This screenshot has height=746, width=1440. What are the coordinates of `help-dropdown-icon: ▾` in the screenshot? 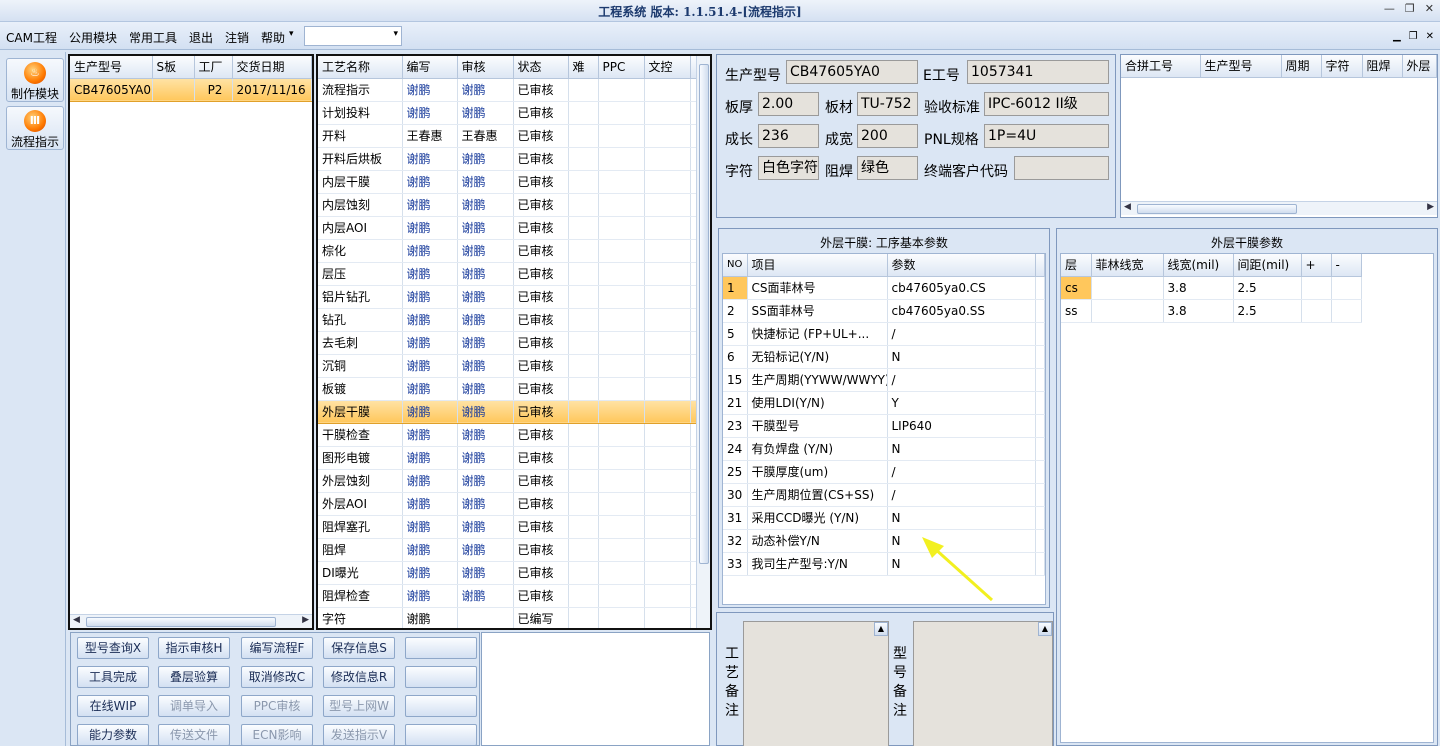 It's located at (291, 37).